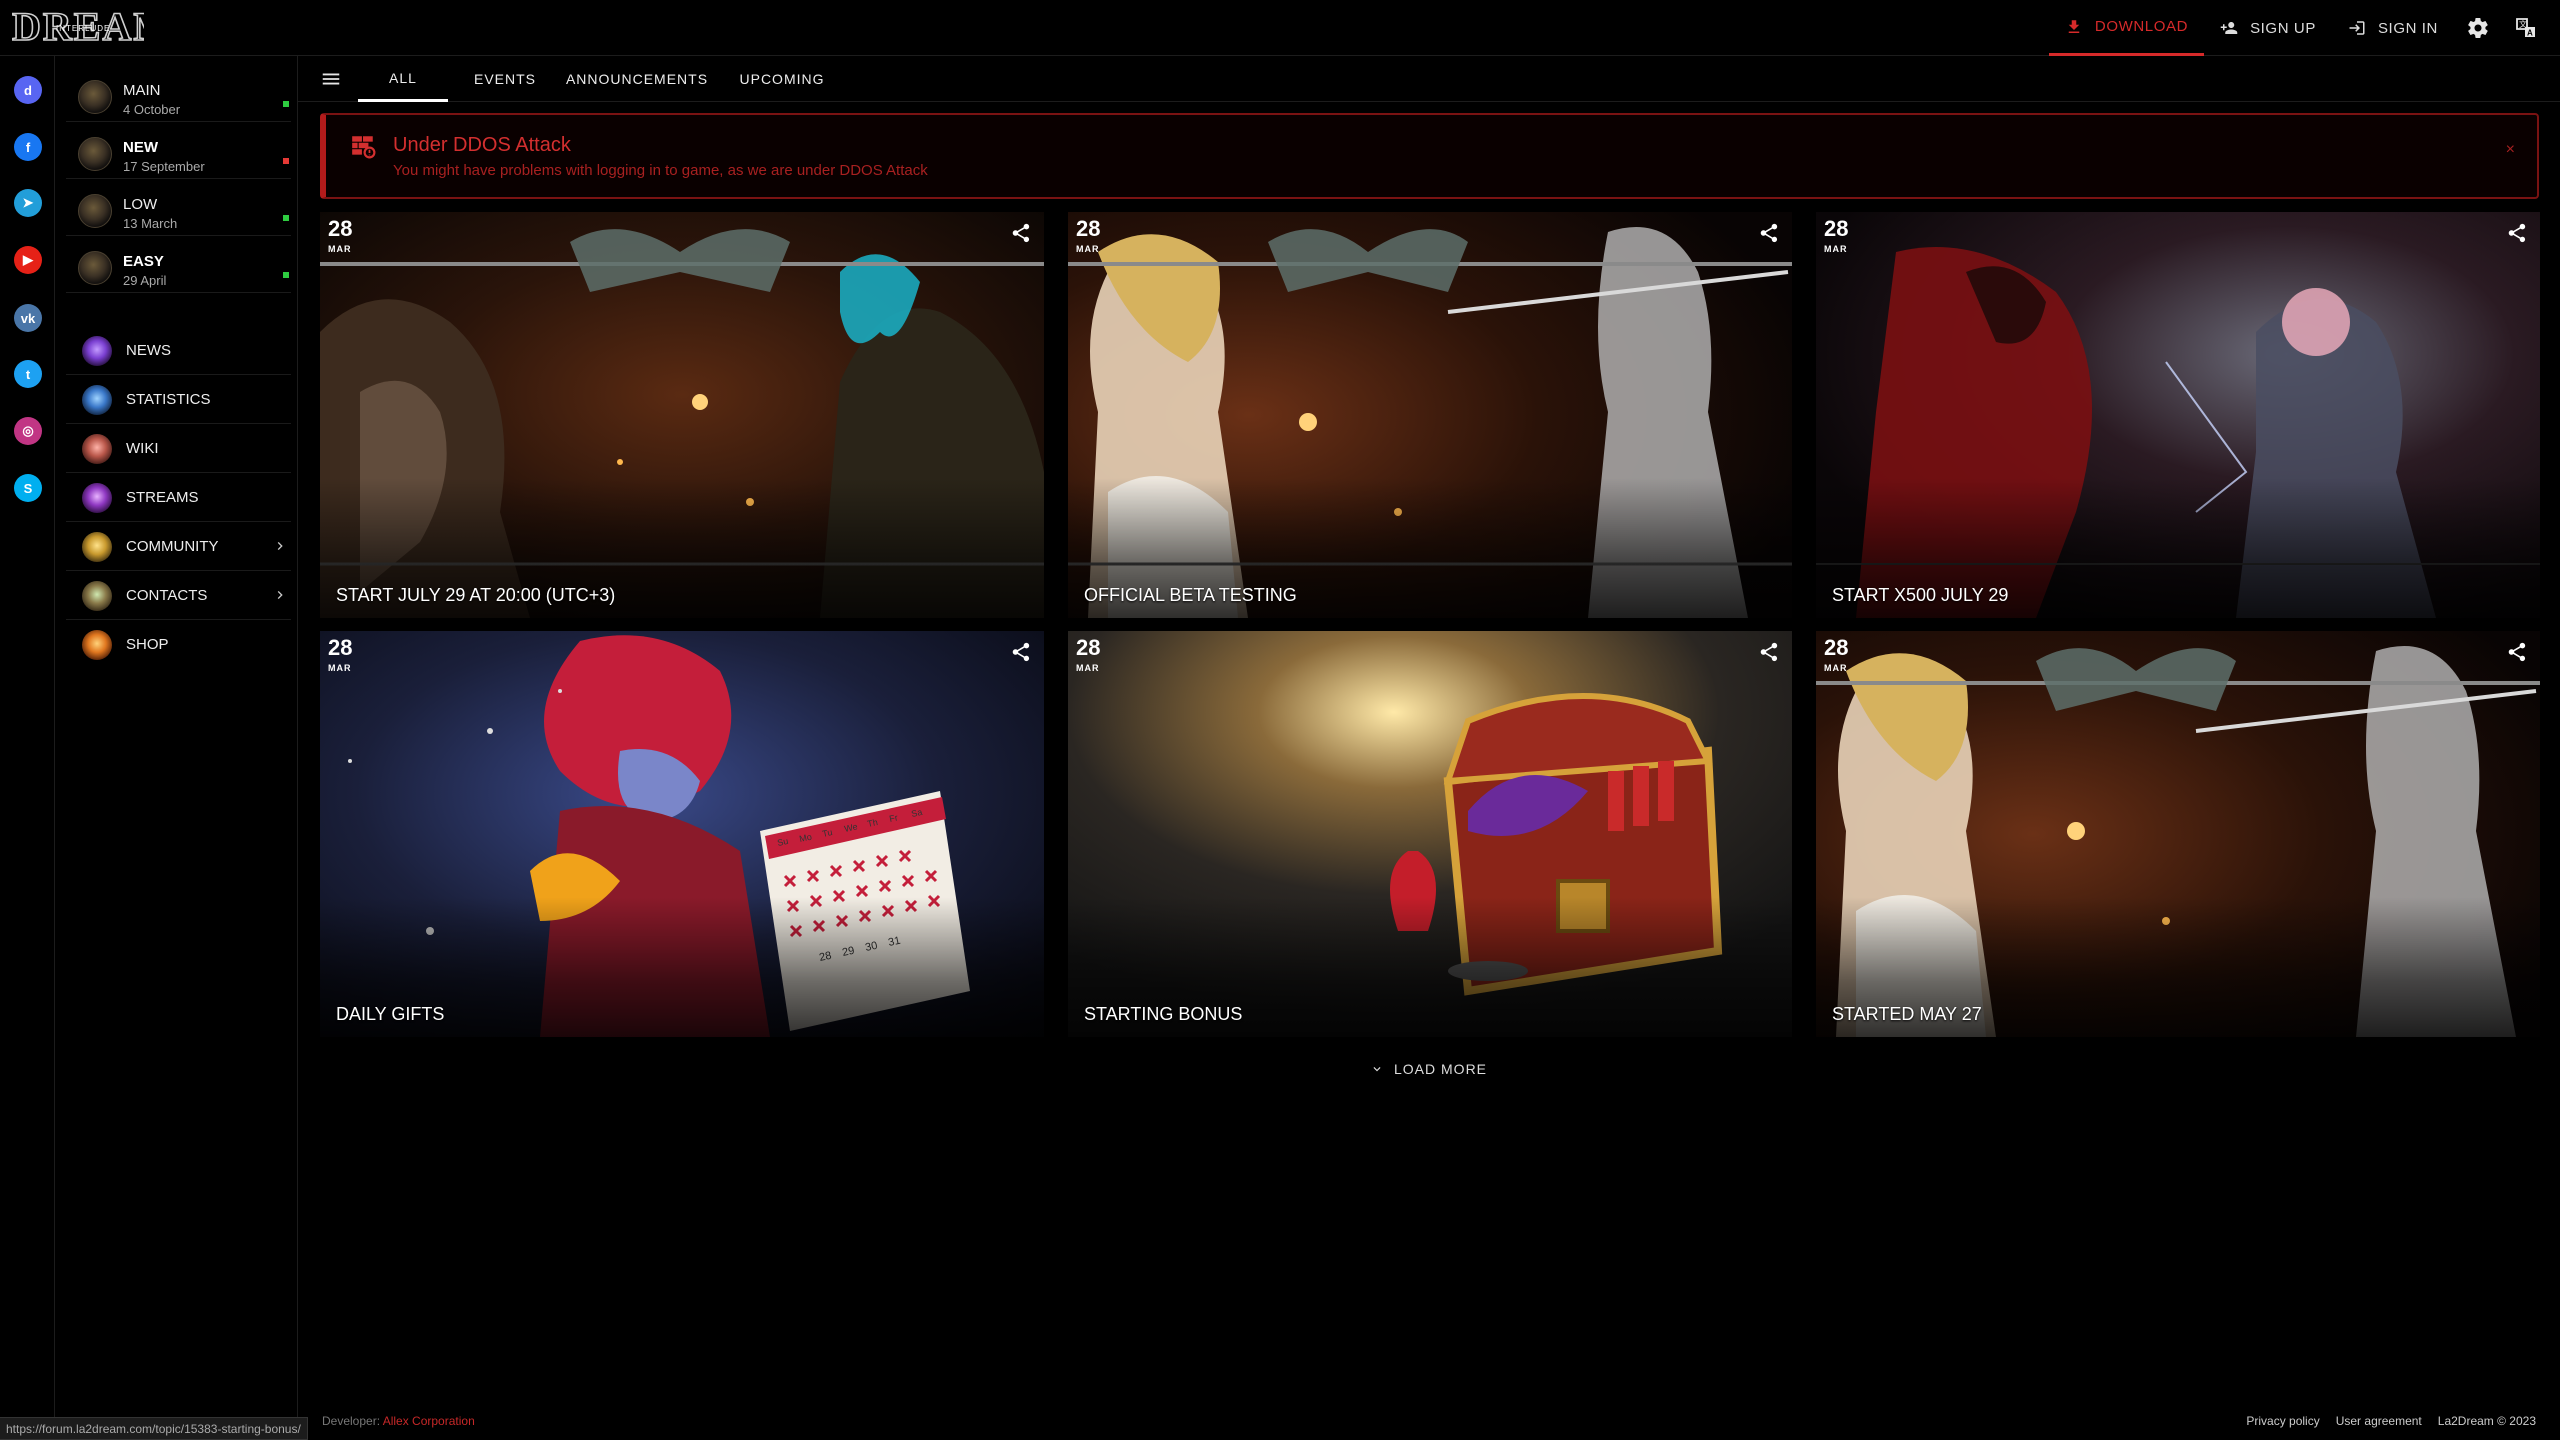  What do you see at coordinates (390, 1014) in the screenshot?
I see `card-title: DAILY GIFTS` at bounding box center [390, 1014].